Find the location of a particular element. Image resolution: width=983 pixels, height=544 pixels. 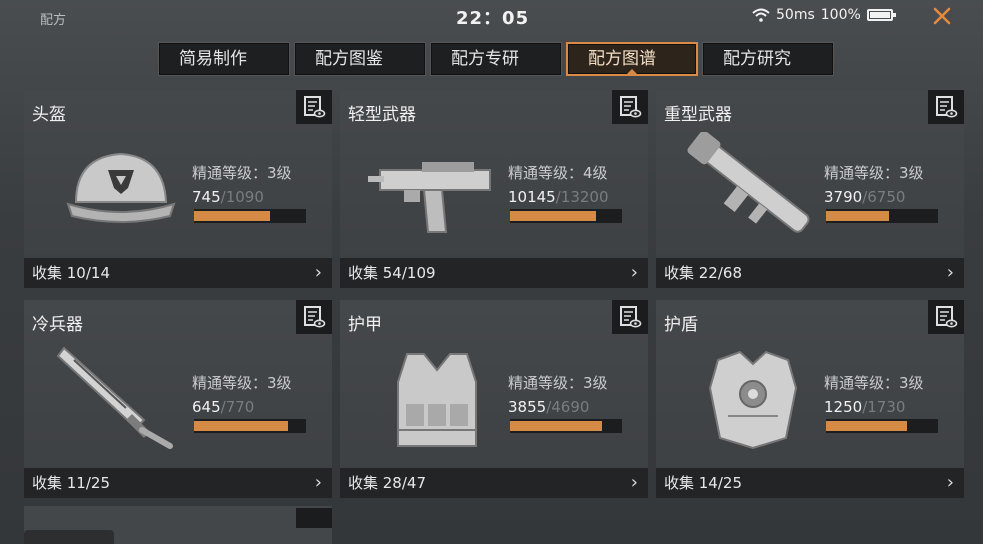

category-name: 头盔 is located at coordinates (49, 115).